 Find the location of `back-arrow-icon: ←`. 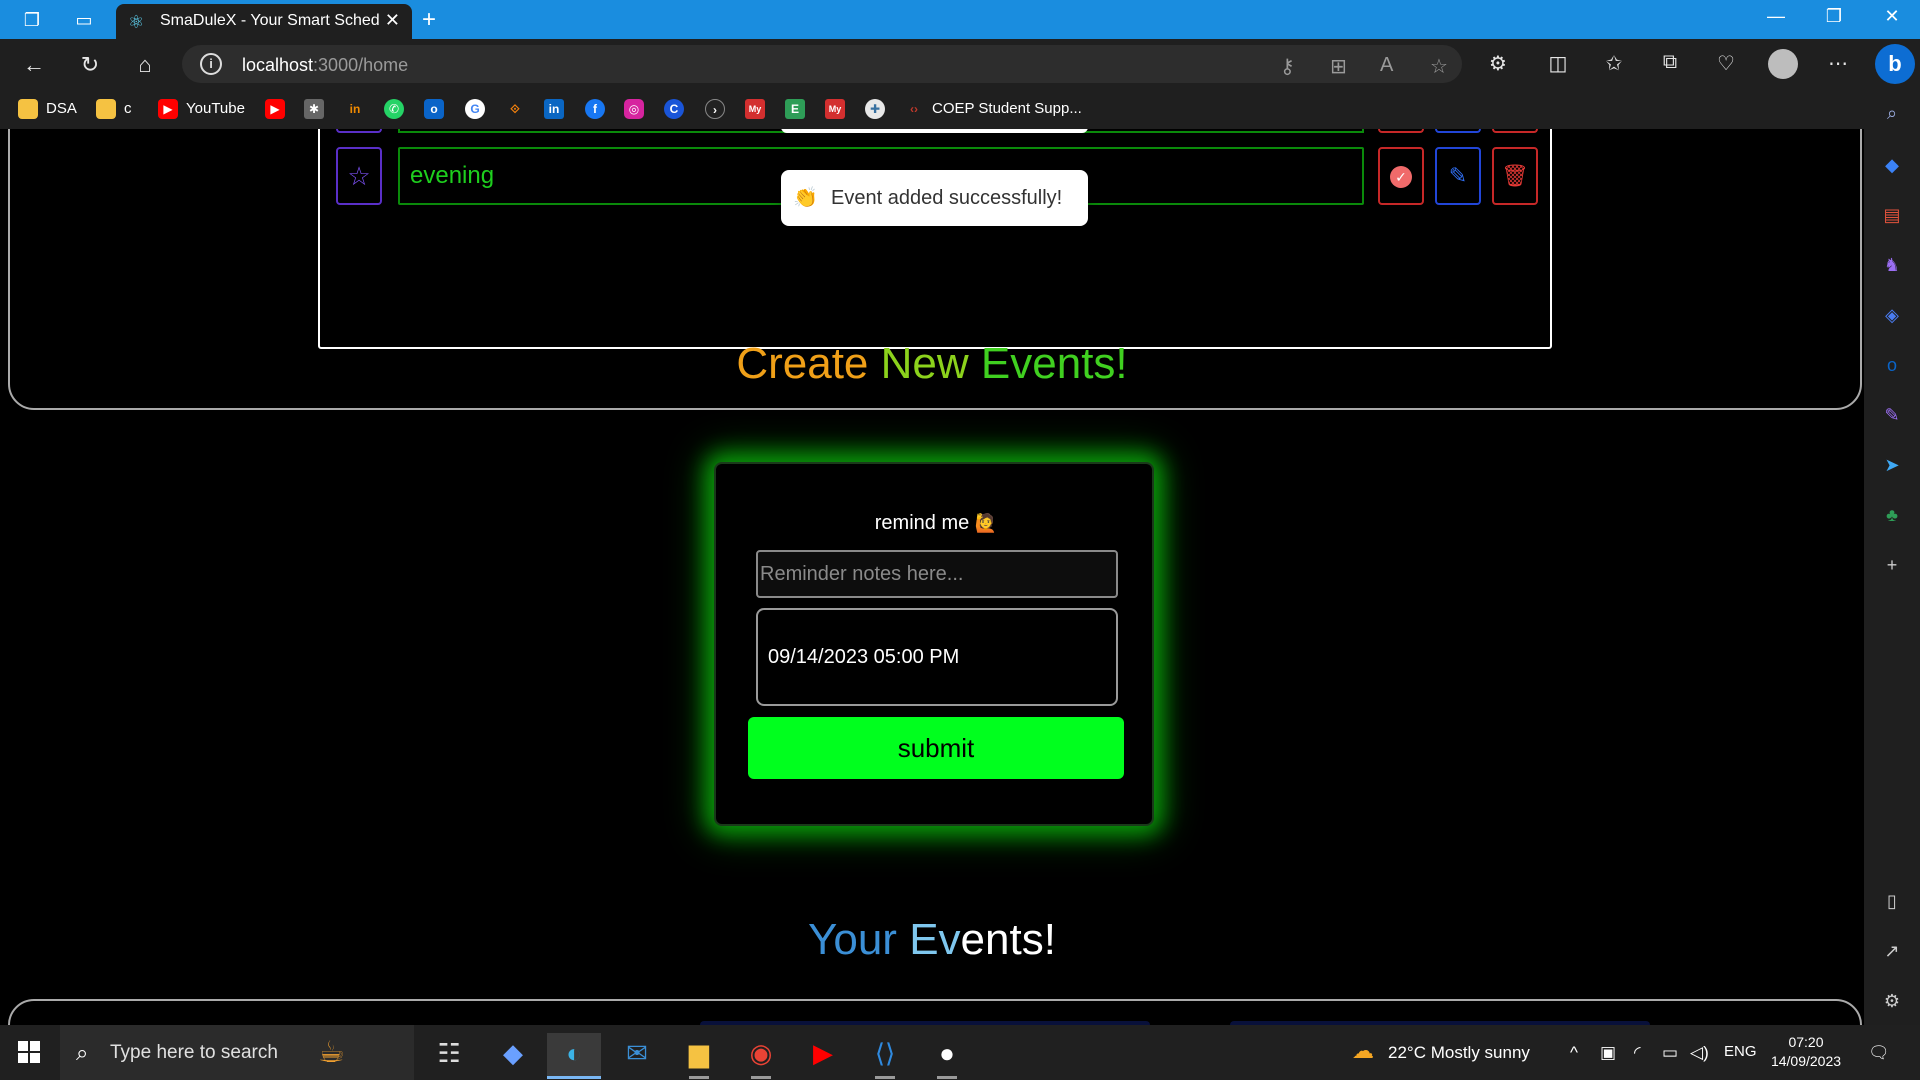

back-arrow-icon: ← is located at coordinates (34, 65).